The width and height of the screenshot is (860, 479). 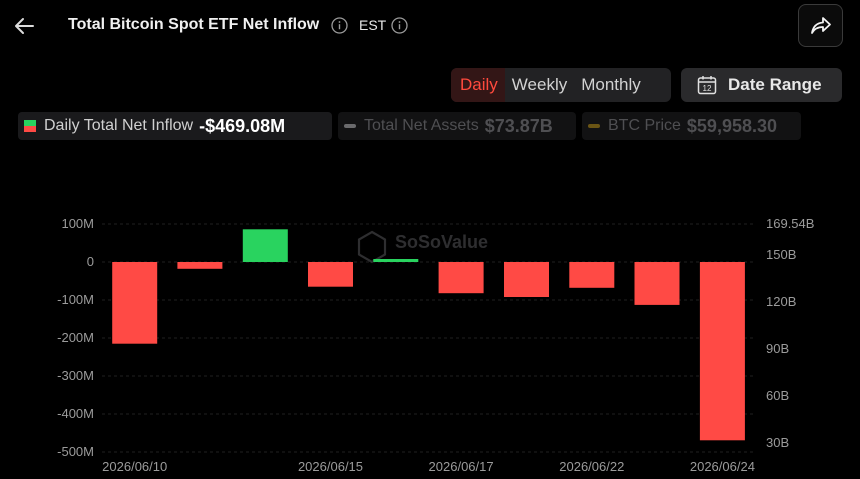 What do you see at coordinates (430, 26) in the screenshot?
I see `header: Total Bitcoin Spot ETF Net Inflow EST` at bounding box center [430, 26].